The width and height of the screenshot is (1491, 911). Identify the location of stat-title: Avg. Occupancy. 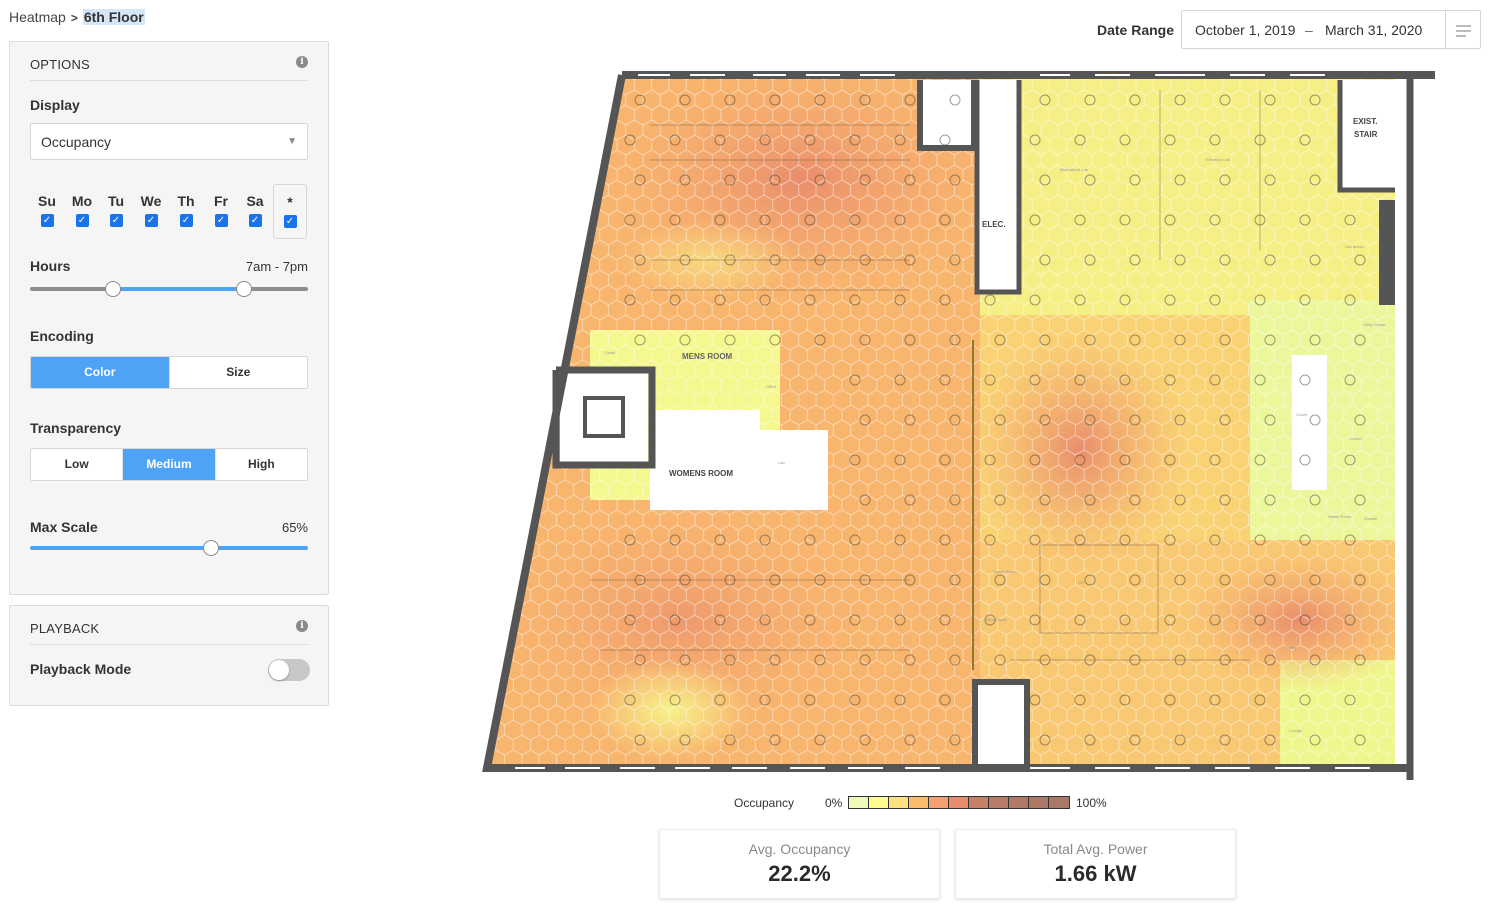
(799, 849).